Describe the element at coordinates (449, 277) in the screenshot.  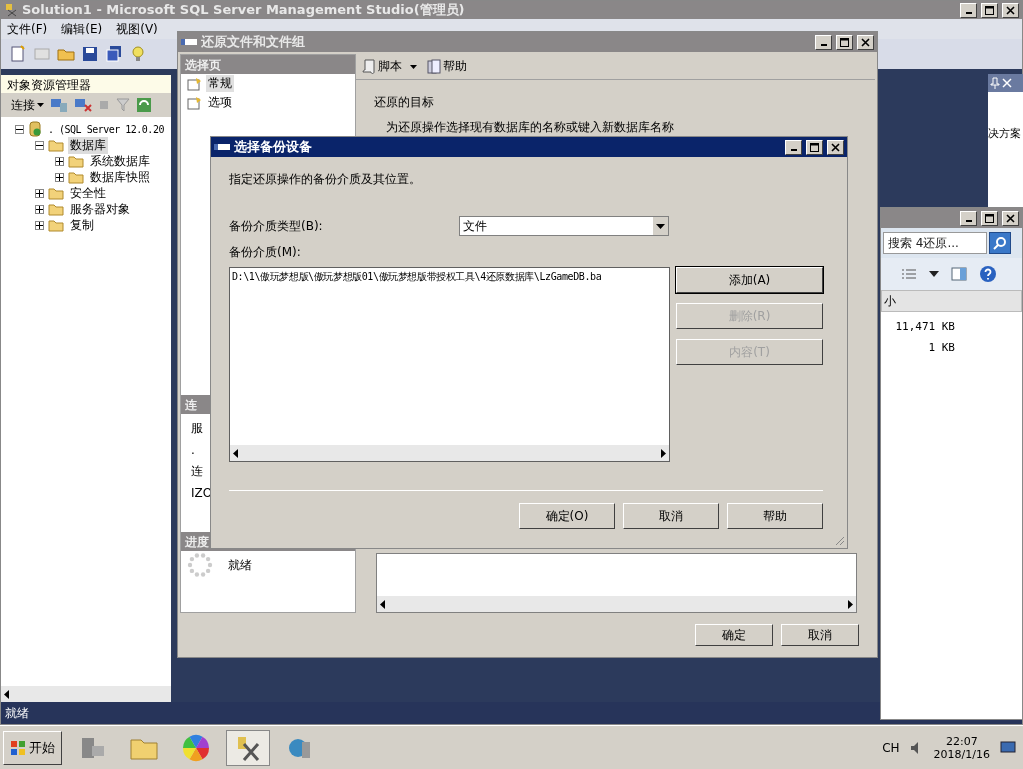
I see `list-item: D:\1\傲玩梦想版\傲玩梦想版01\傲玩梦想版带授权工具\4还原数据库\LzGameDB.ba` at that location.